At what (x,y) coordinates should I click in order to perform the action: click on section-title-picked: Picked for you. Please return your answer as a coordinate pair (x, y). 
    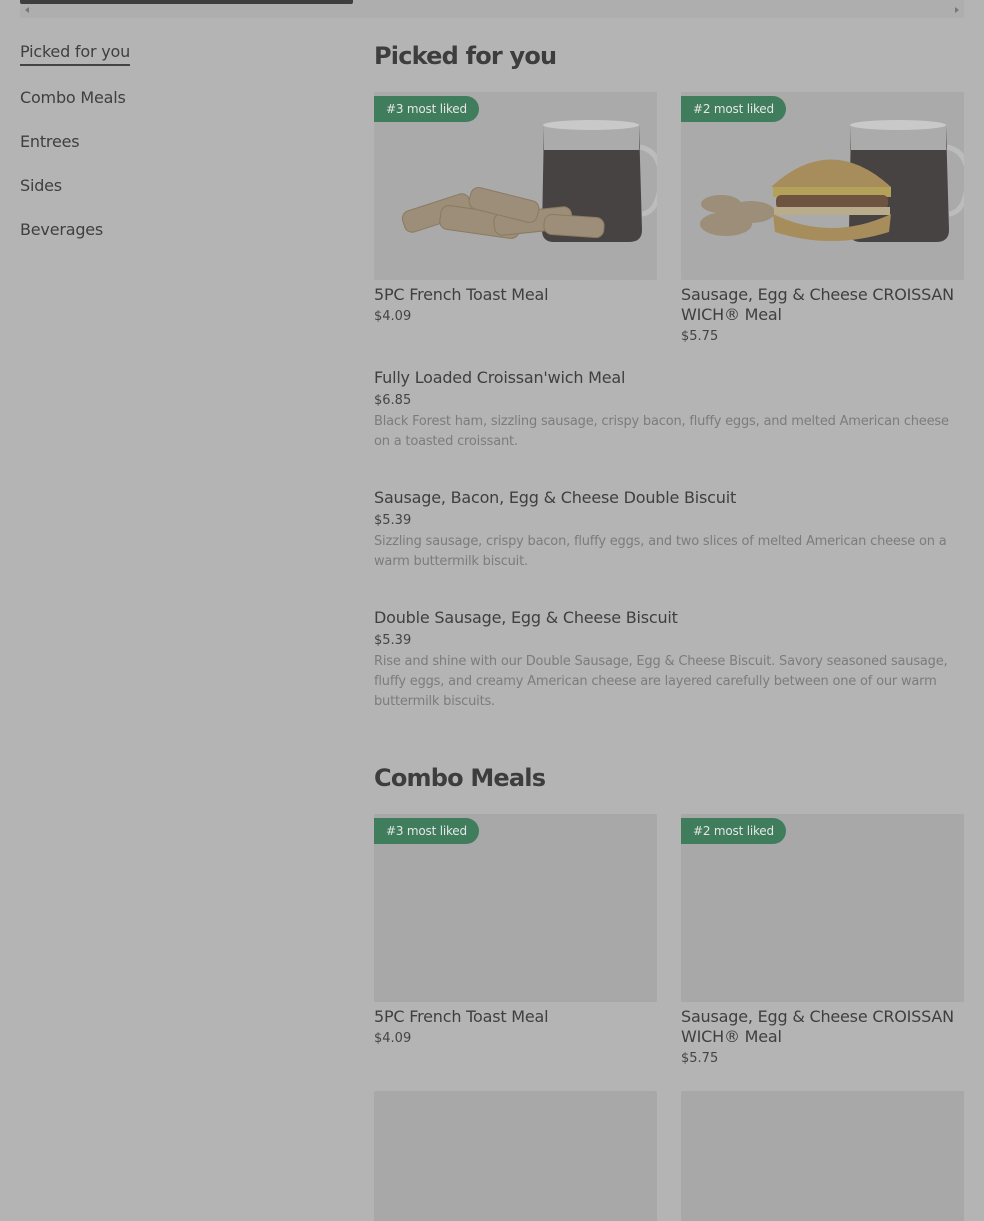
    Looking at the image, I should click on (465, 56).